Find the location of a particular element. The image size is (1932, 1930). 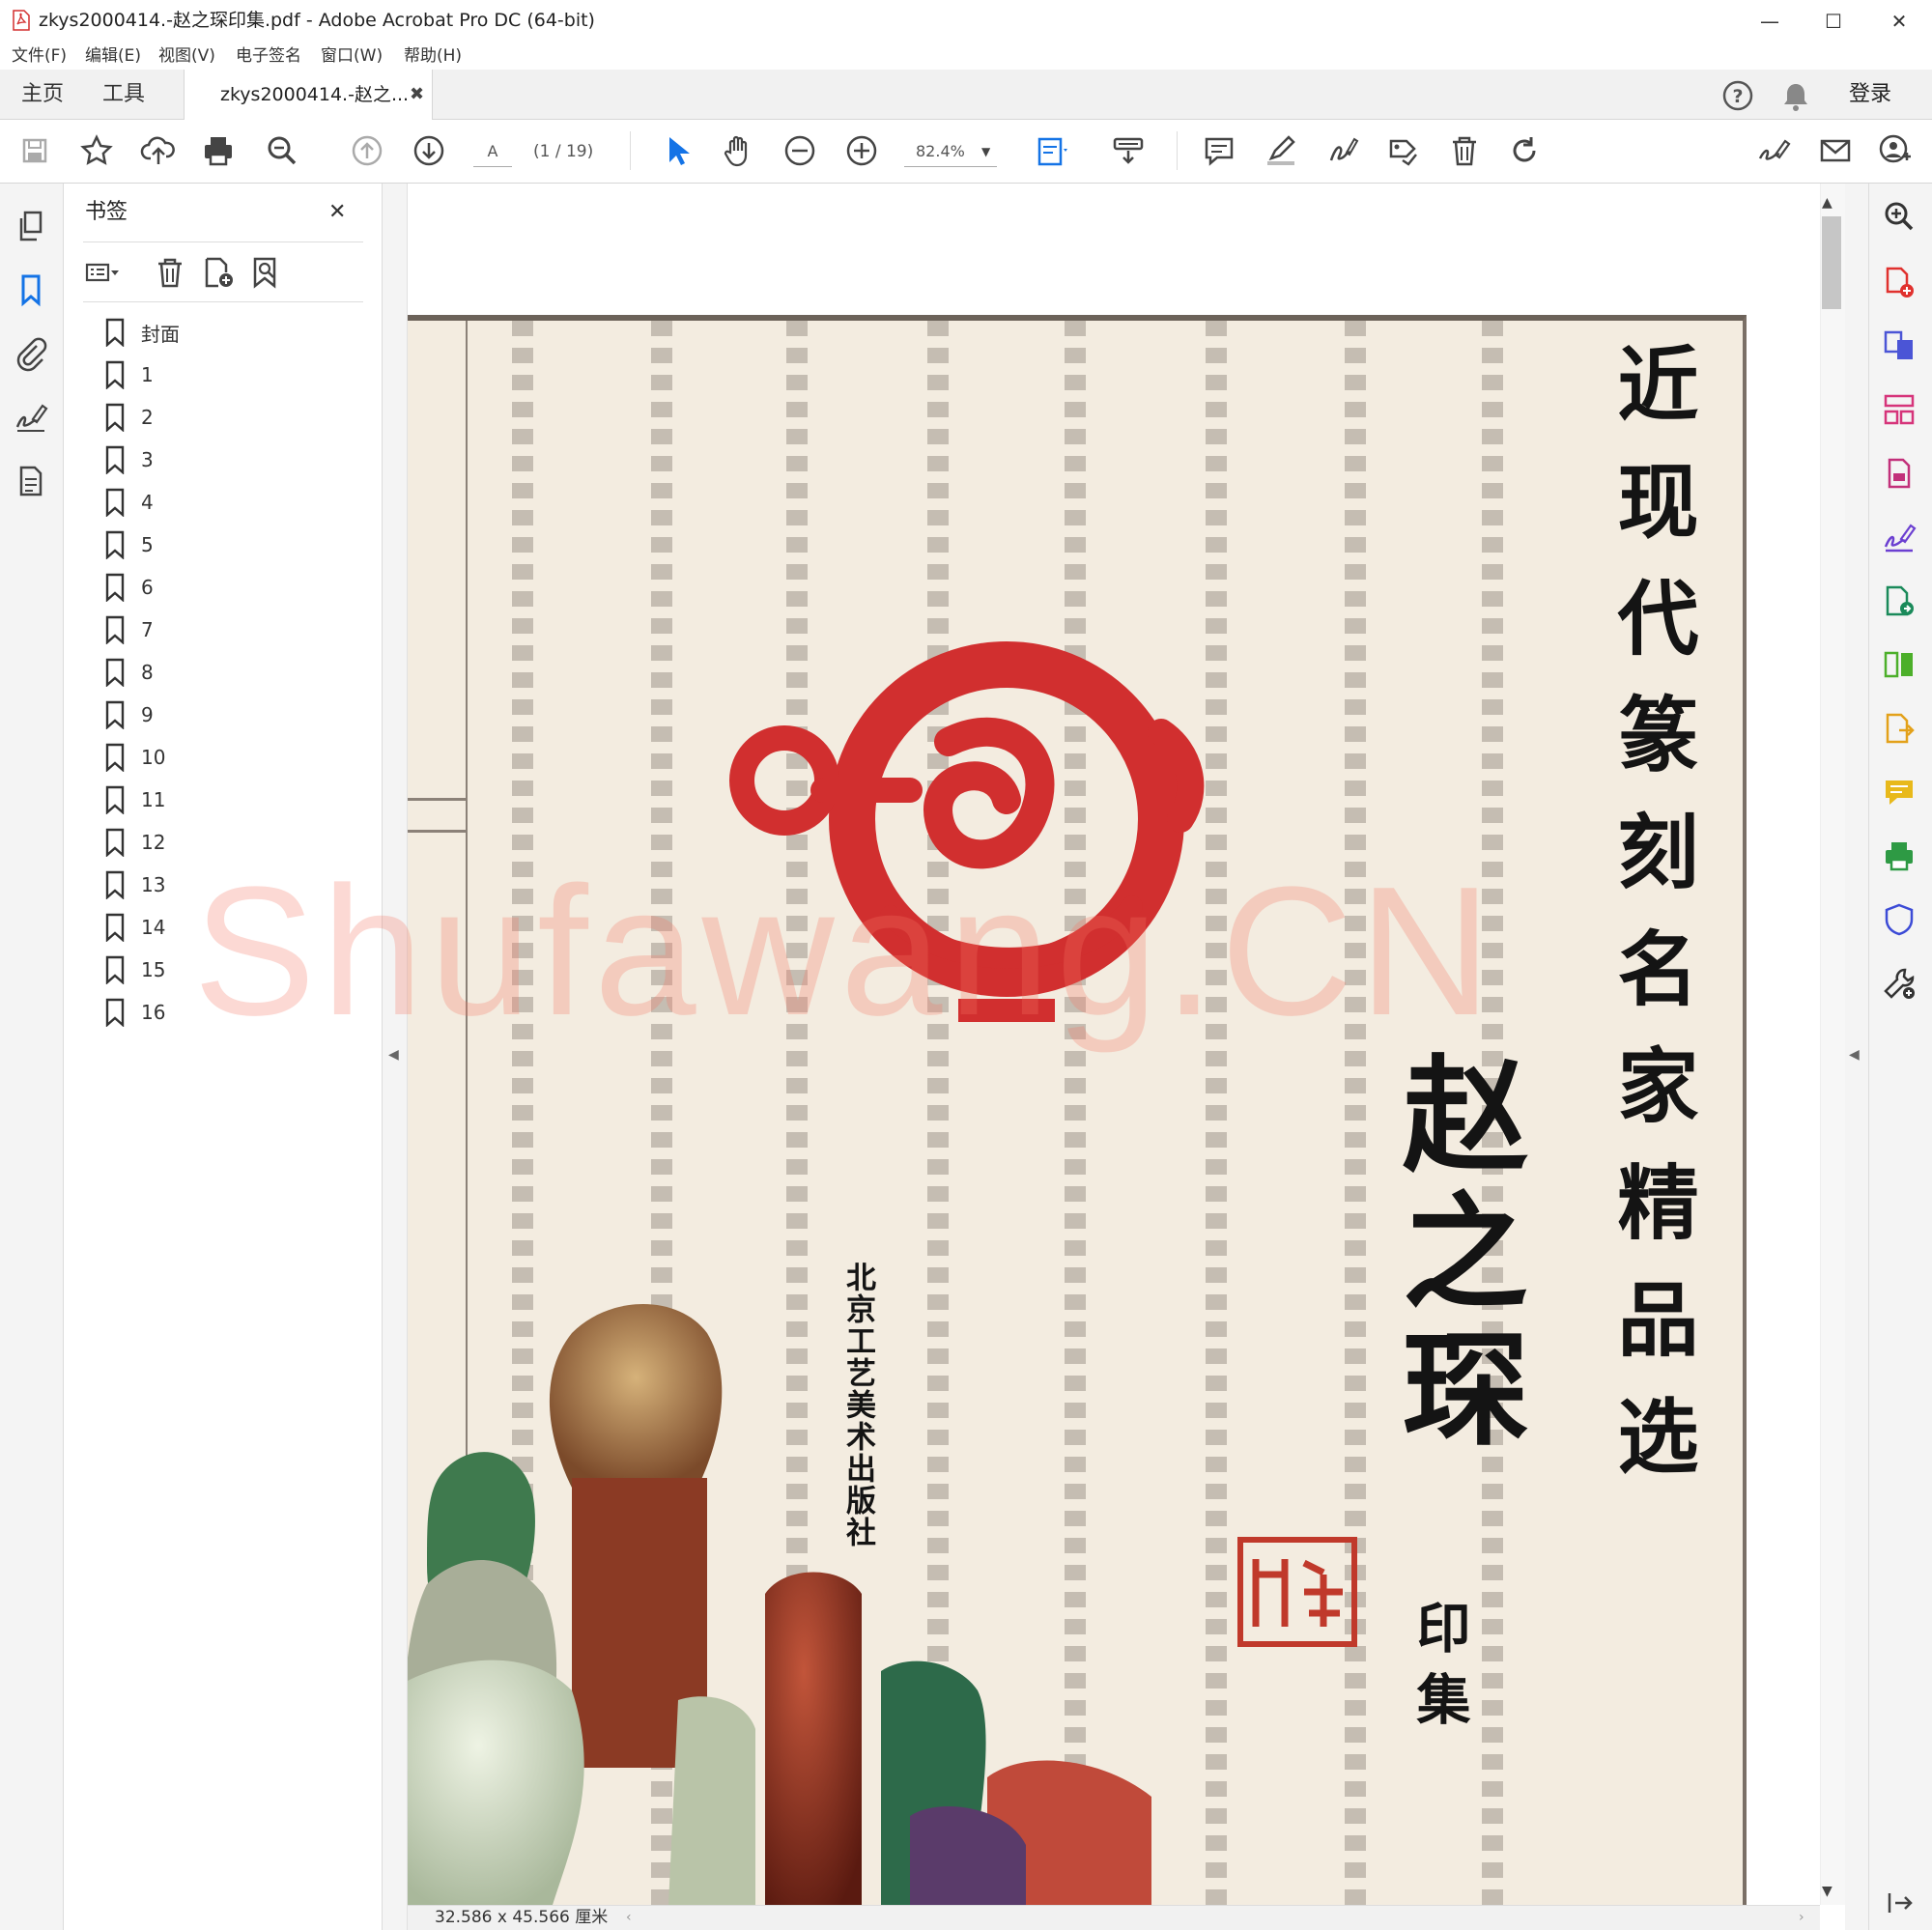

add-comment-icon is located at coordinates (1899, 792).